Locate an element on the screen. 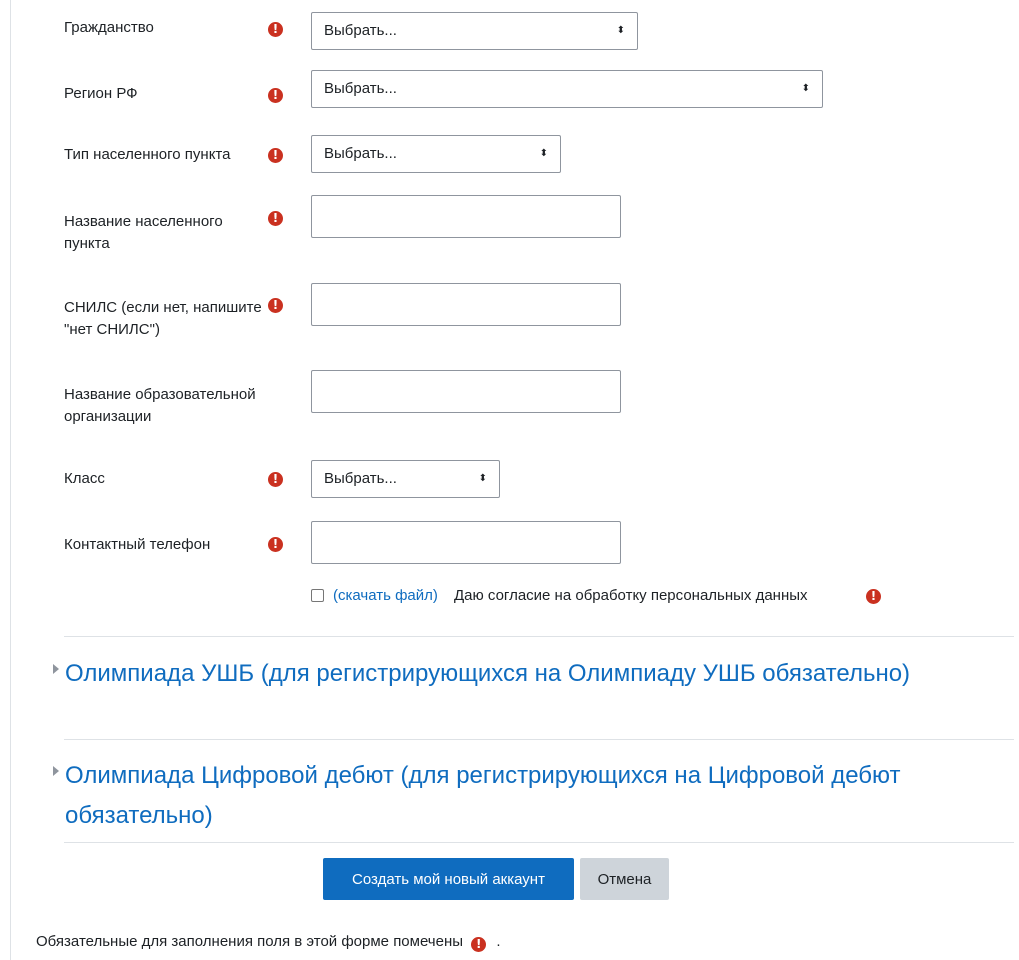 The image size is (1019, 960). required-note-end: . is located at coordinates (498, 941).